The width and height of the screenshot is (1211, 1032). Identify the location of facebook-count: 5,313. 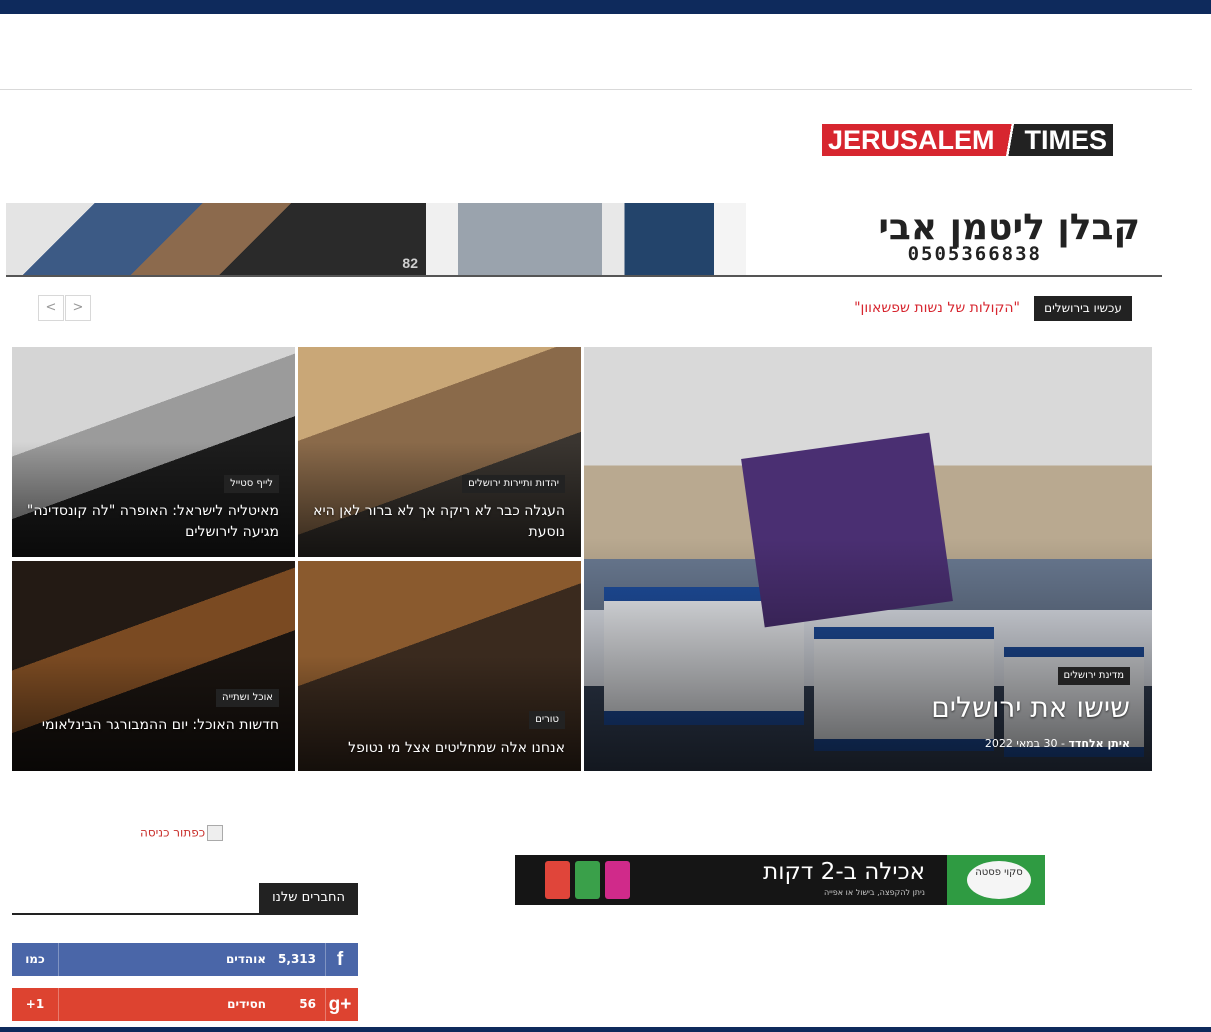
(297, 959).